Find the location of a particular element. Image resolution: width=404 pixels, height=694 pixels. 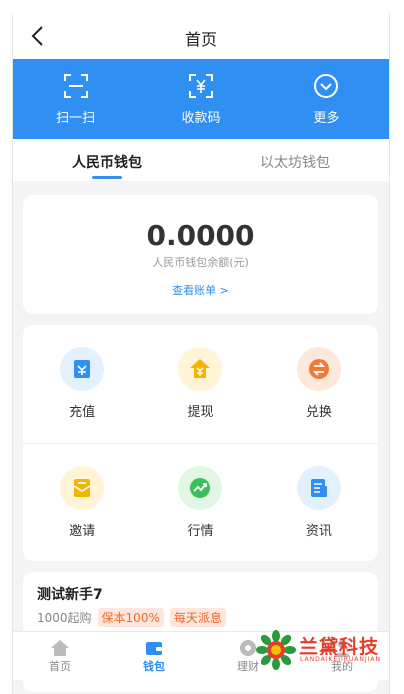

finance-icon is located at coordinates (248, 648).